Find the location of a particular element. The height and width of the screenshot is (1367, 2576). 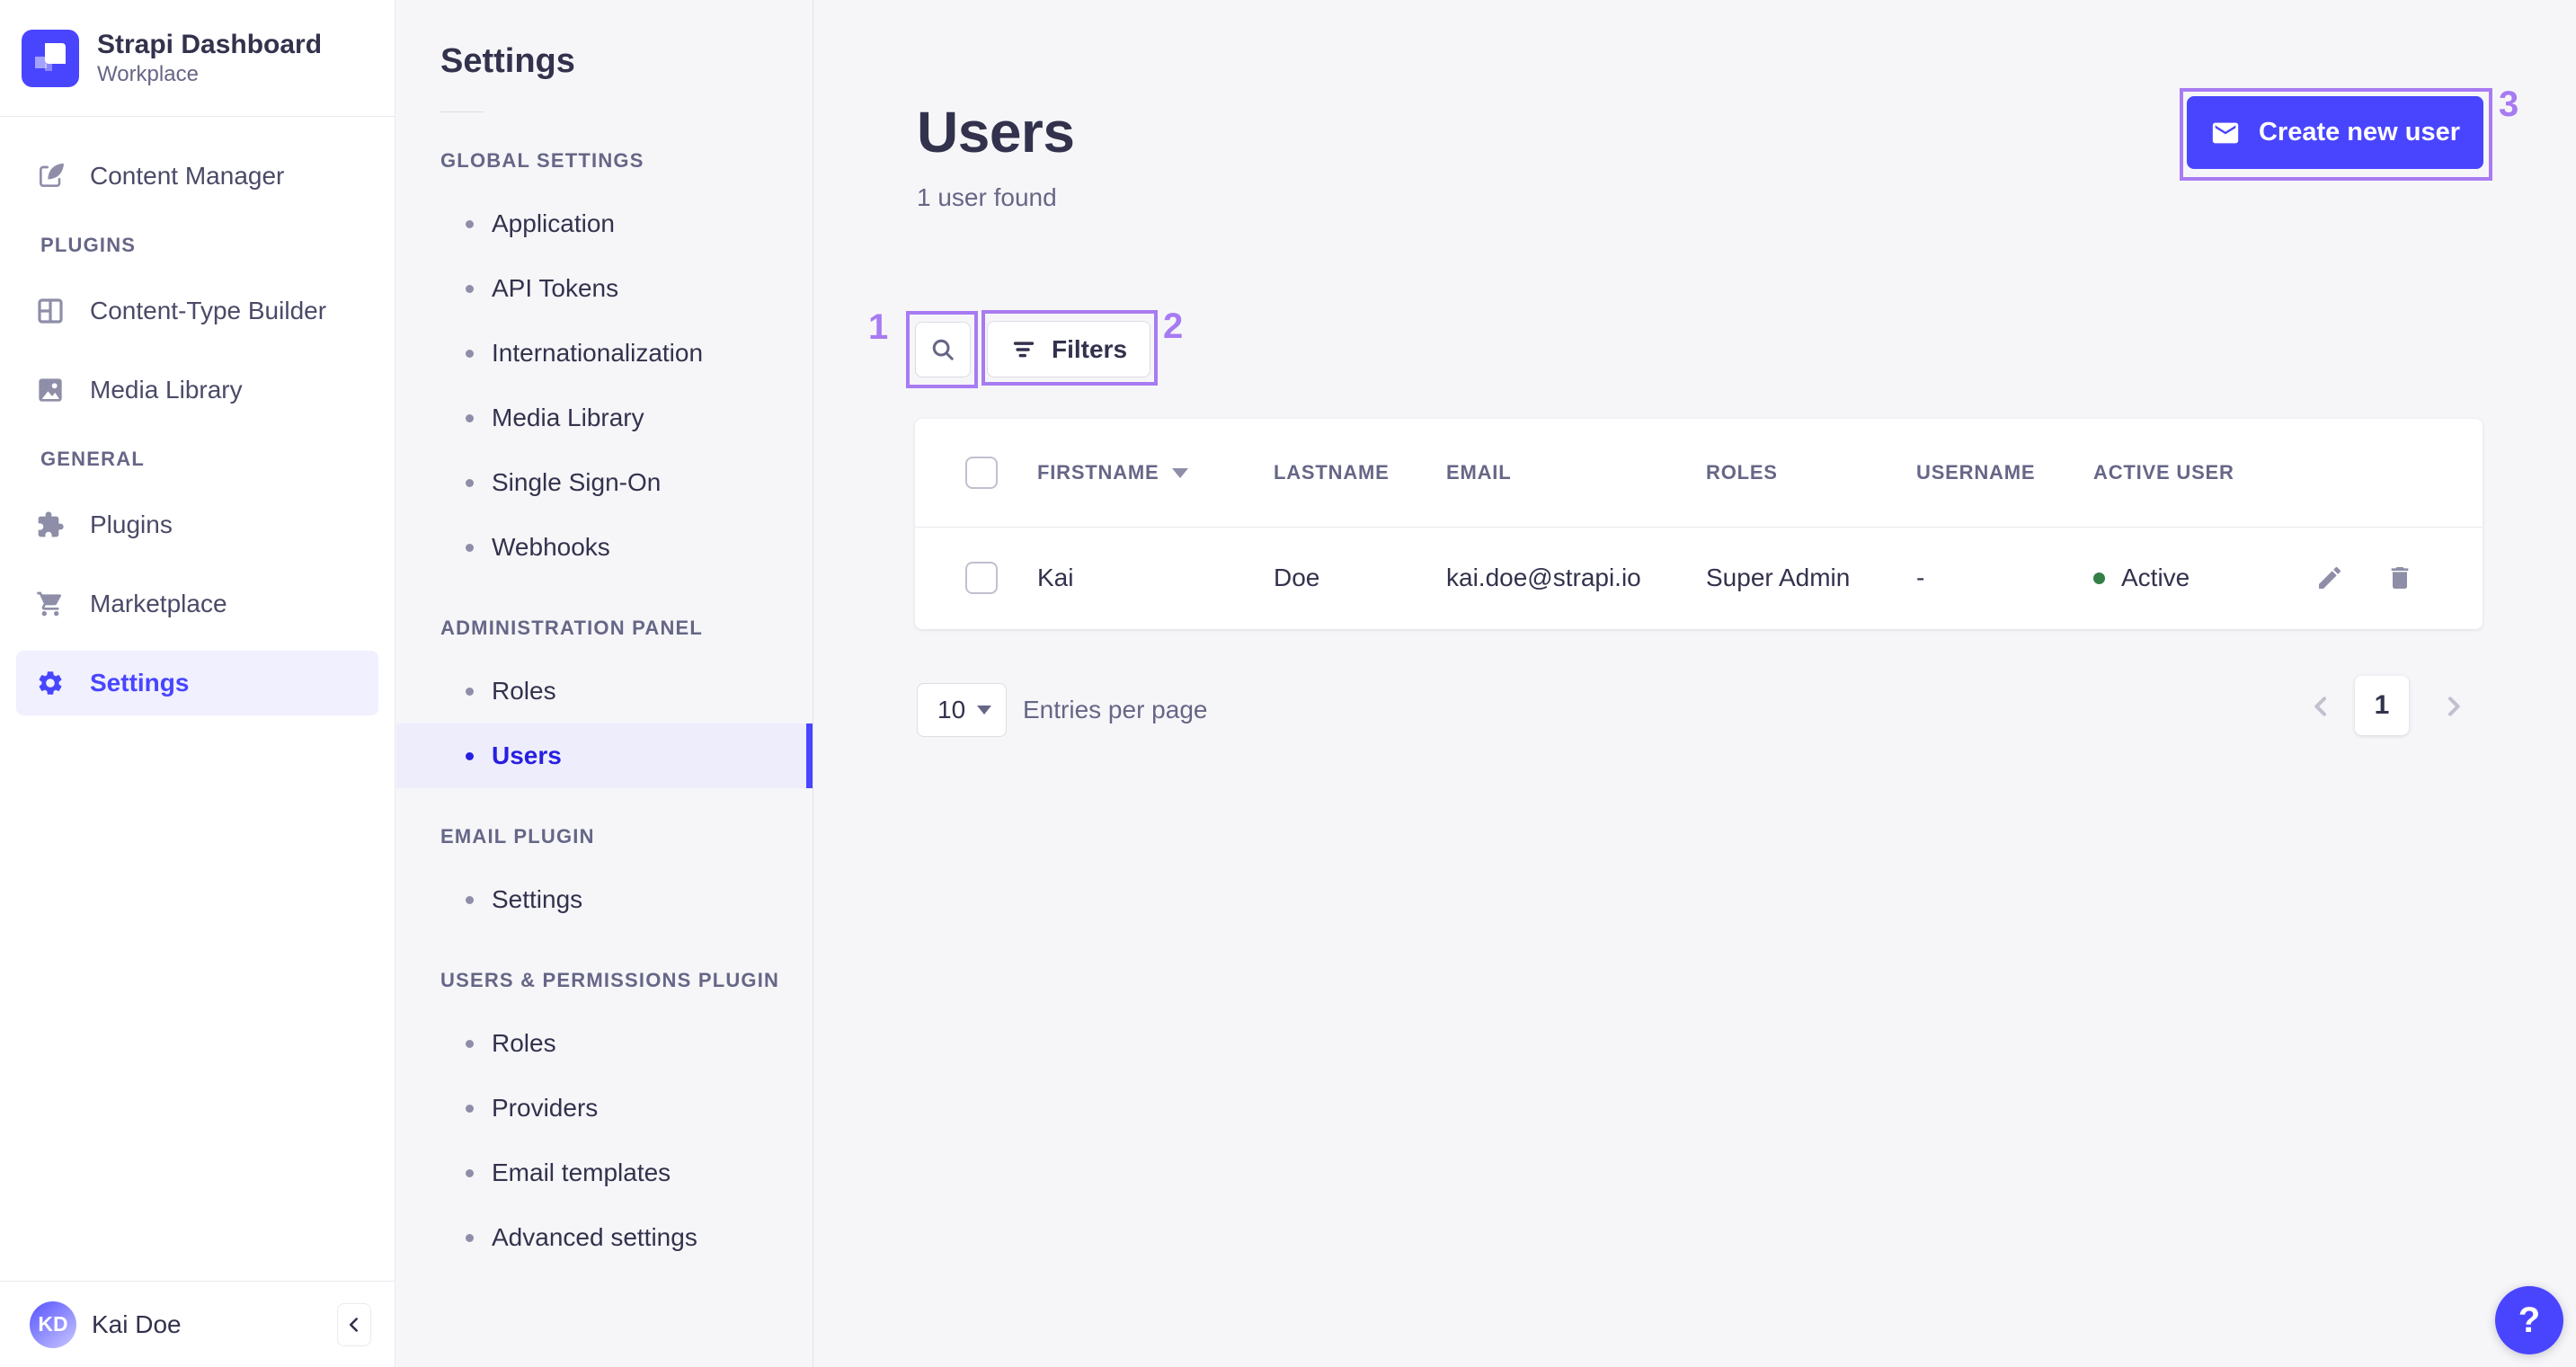

search-button is located at coordinates (943, 350).